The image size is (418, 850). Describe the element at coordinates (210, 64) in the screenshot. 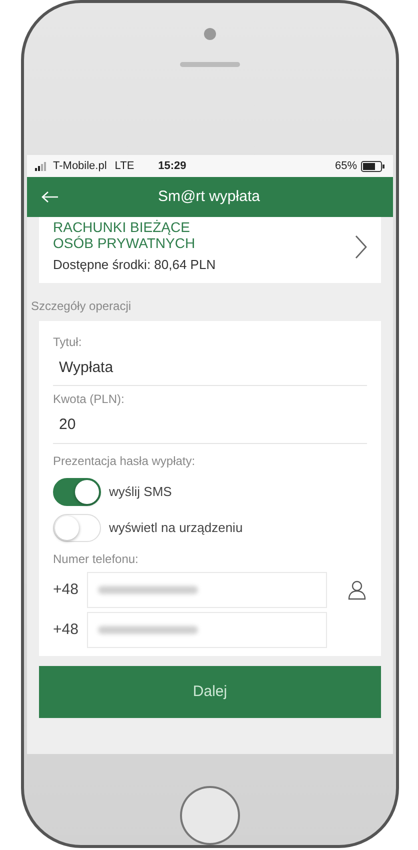

I see `speaker-icon` at that location.